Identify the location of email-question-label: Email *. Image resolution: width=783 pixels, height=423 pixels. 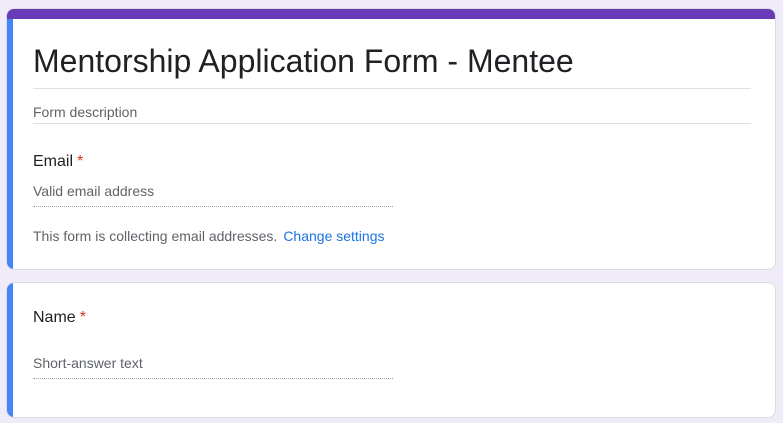
(58, 162).